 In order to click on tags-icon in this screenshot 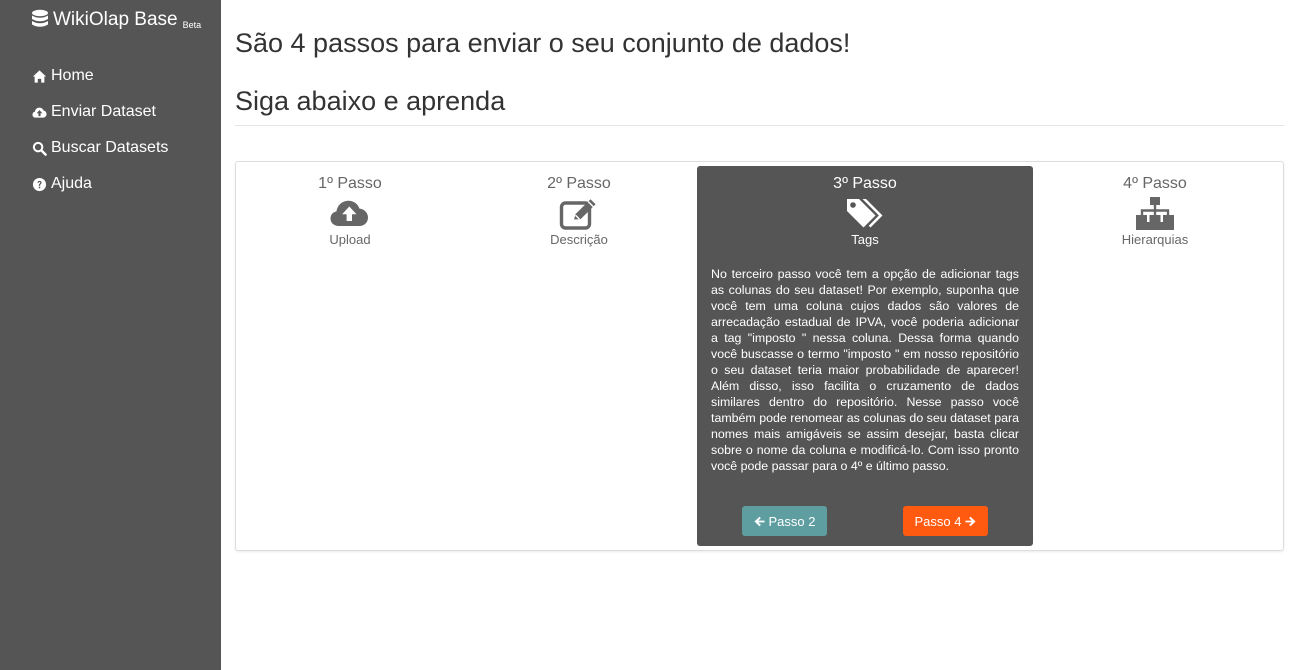, I will do `click(865, 213)`.